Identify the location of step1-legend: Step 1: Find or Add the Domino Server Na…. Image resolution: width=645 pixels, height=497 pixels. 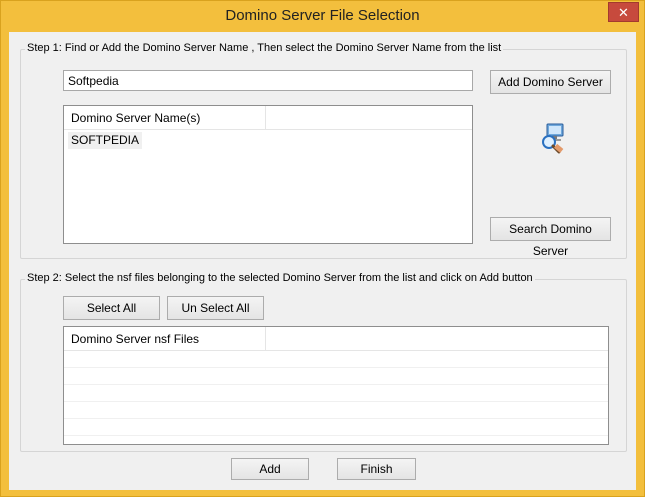
(264, 48).